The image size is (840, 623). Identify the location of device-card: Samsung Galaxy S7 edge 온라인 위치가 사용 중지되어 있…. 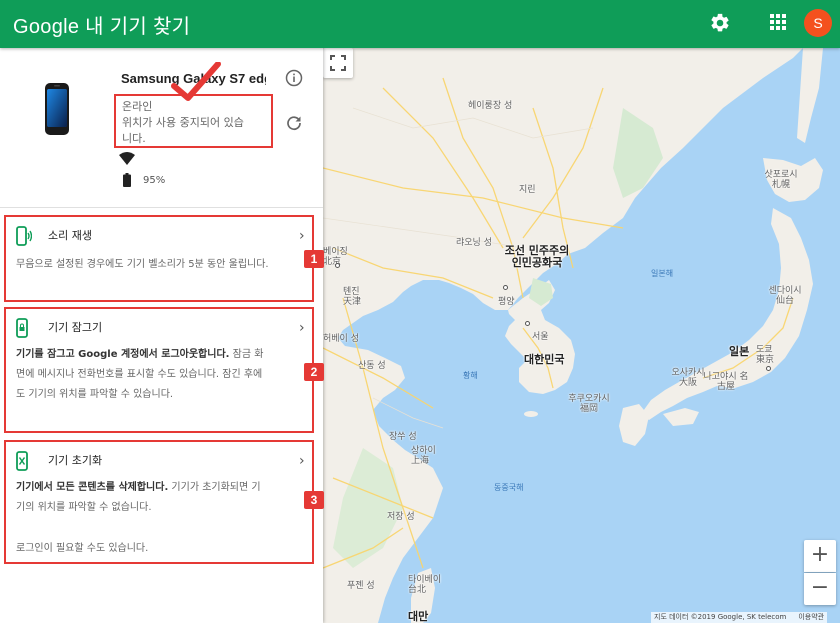
(161, 128).